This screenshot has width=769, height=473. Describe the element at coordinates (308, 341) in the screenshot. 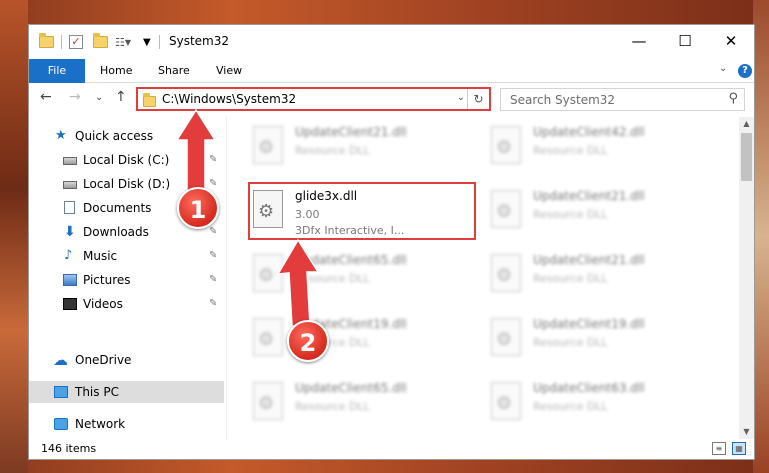

I see `step-badge-2: 2` at that location.